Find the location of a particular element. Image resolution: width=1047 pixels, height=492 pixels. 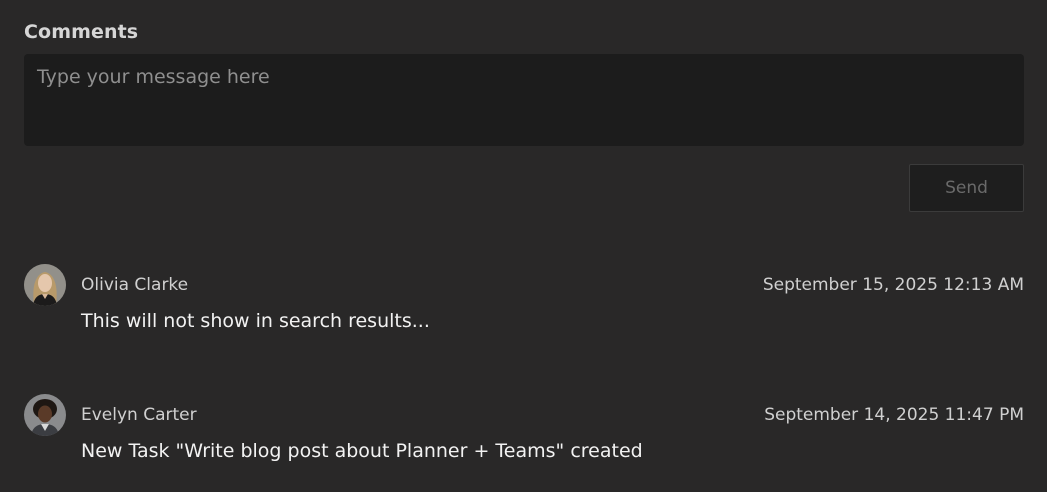

comment-author: Olivia Clarke is located at coordinates (135, 285).